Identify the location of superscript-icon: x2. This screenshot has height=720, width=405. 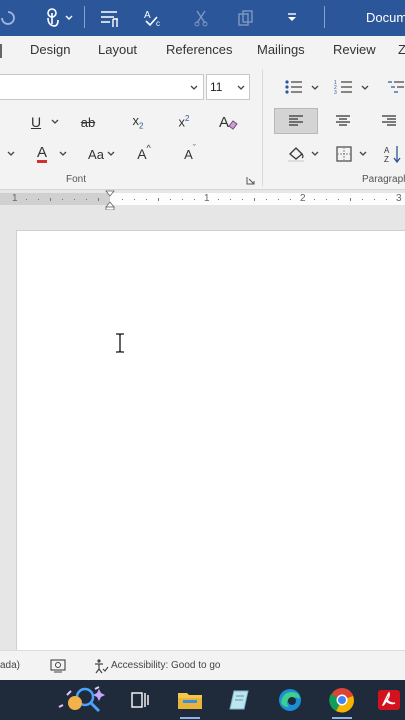
(184, 122).